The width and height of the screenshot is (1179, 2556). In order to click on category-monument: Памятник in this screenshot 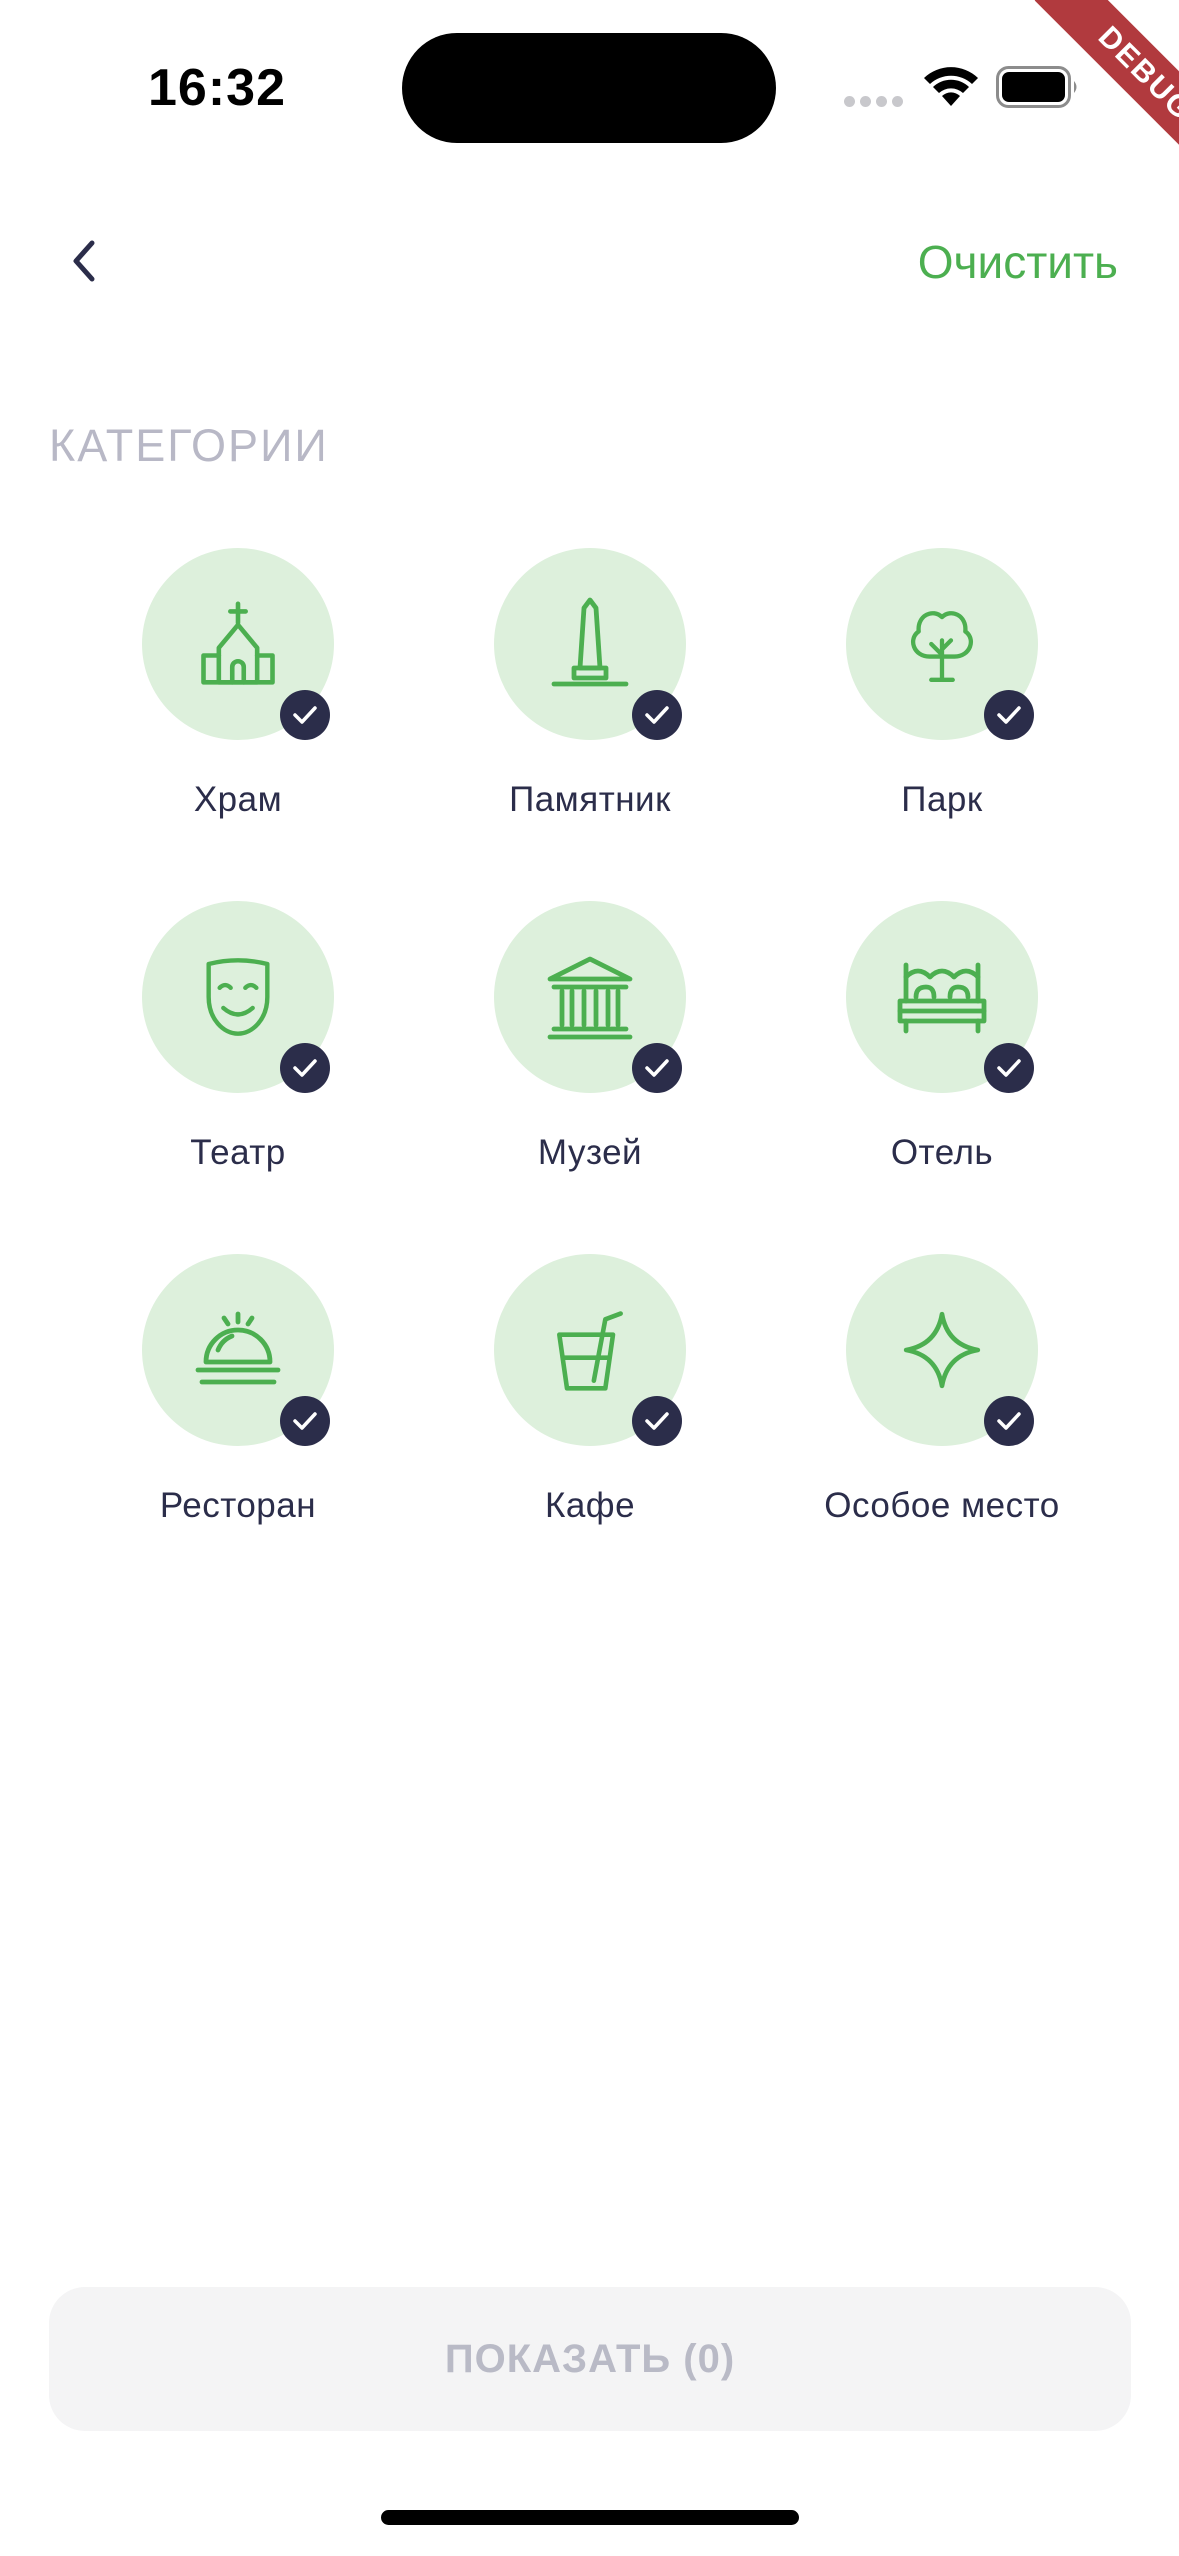, I will do `click(590, 698)`.